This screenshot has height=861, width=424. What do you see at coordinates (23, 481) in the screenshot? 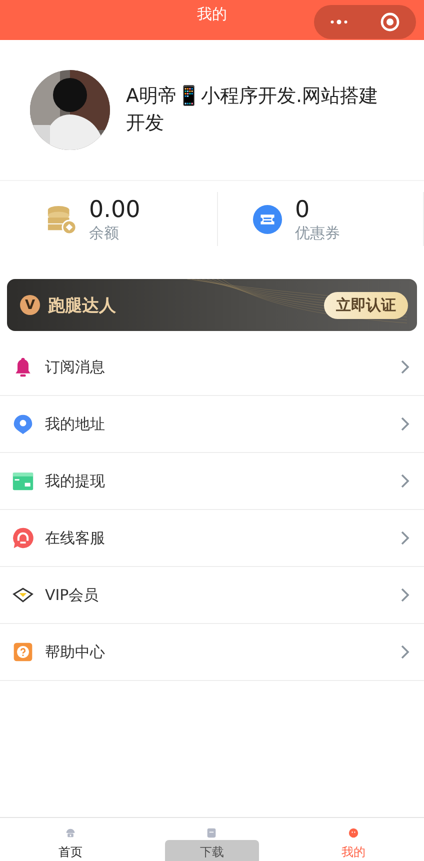
I see `wallet-card-icon` at bounding box center [23, 481].